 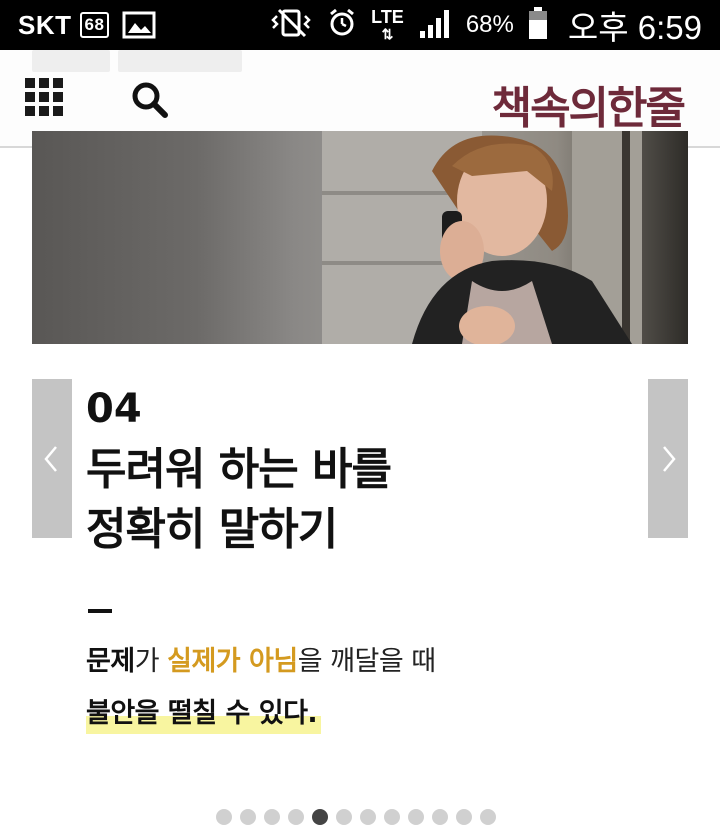 I want to click on carousel-pagination, so click(x=356, y=817).